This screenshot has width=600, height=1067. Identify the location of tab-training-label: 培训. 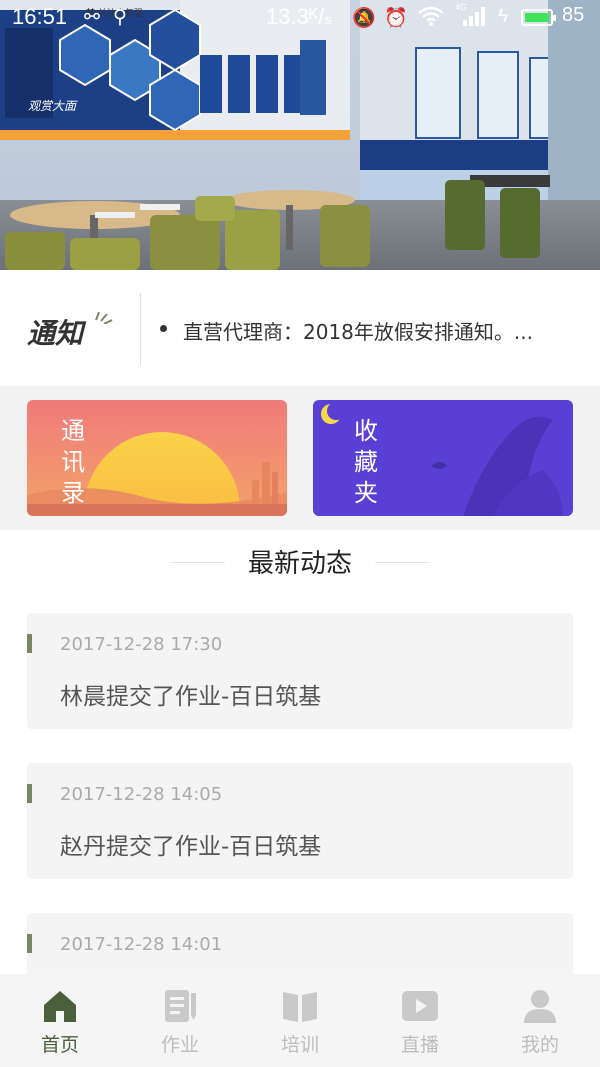
(299, 1045).